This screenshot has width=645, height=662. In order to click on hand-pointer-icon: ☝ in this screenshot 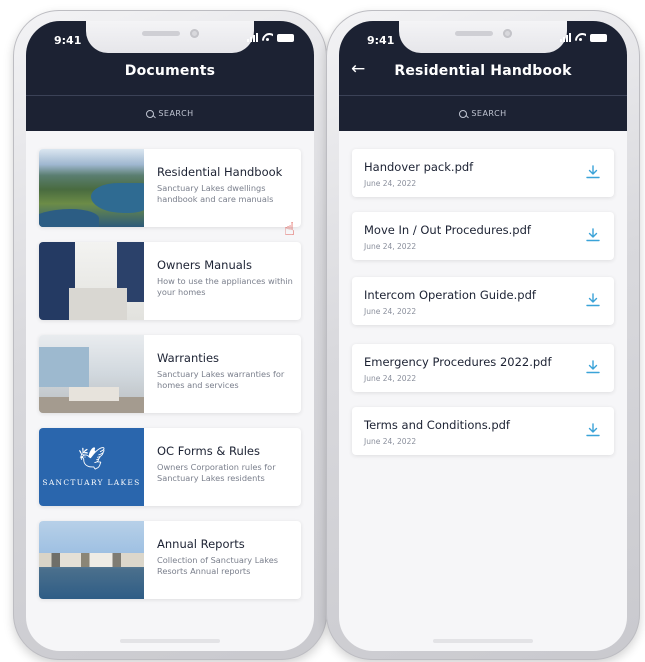, I will do `click(289, 229)`.